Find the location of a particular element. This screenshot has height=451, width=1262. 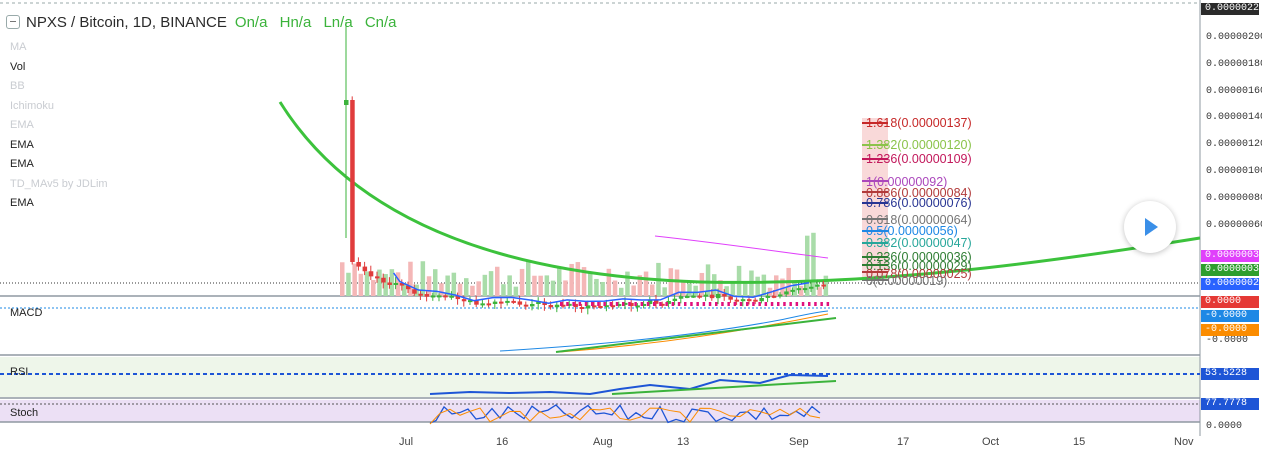

stoch-pane-label: Stoch is located at coordinates (24, 413).